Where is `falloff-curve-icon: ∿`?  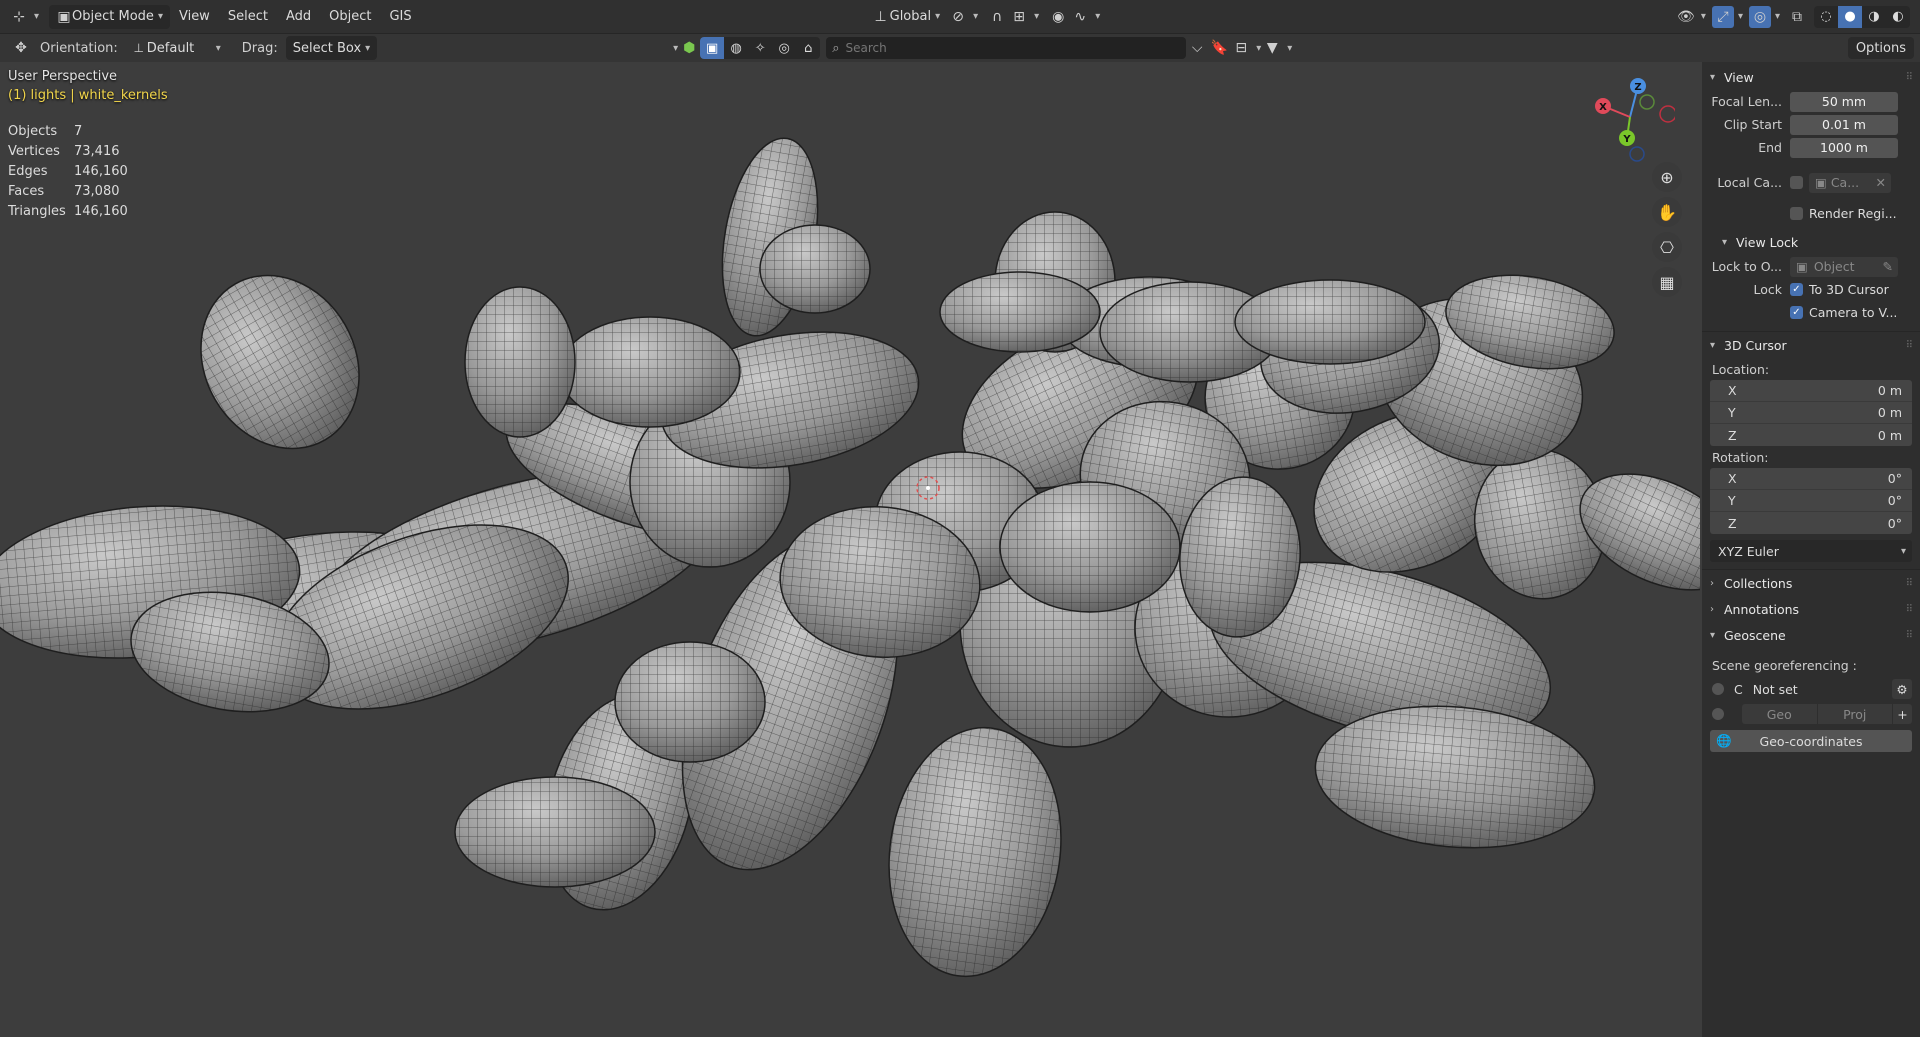 falloff-curve-icon: ∿ is located at coordinates (1080, 17).